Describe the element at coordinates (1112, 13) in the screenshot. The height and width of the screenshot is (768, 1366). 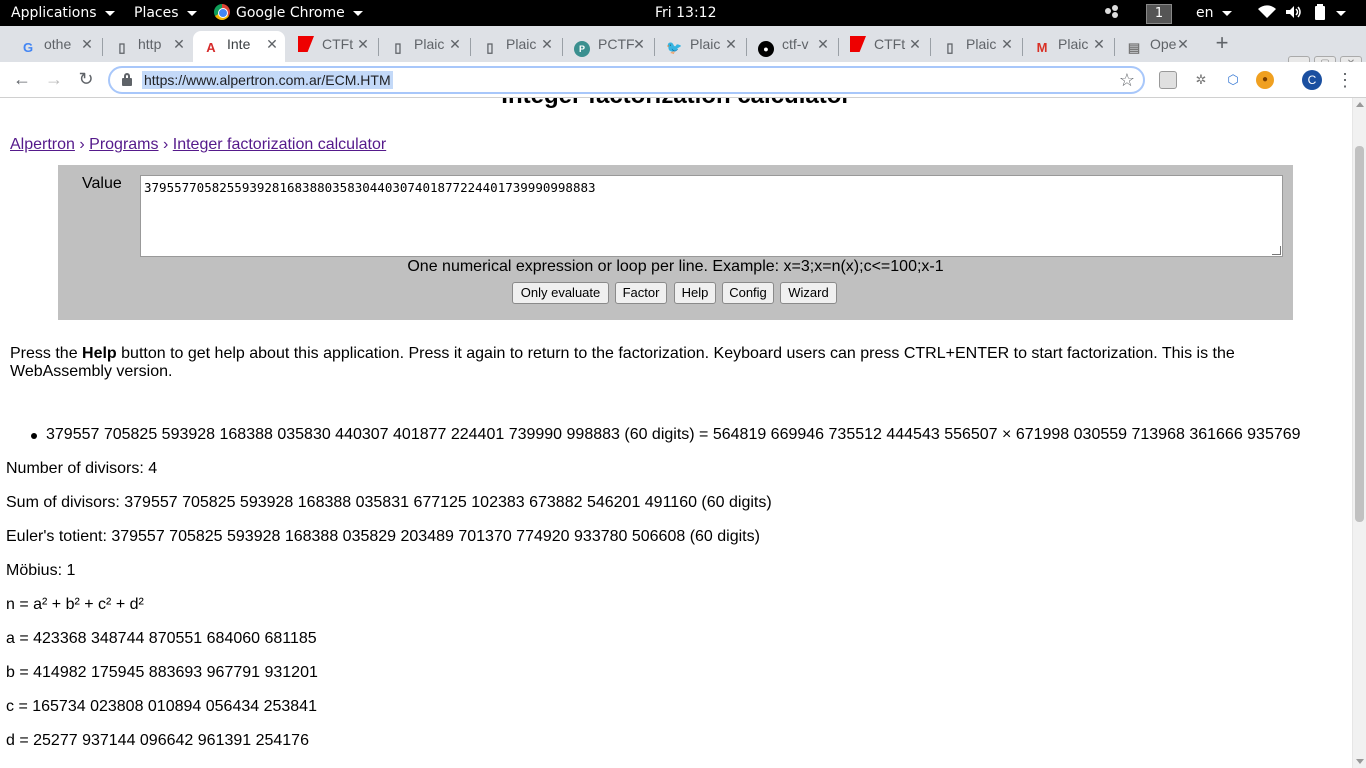
I see `settings-icon` at that location.